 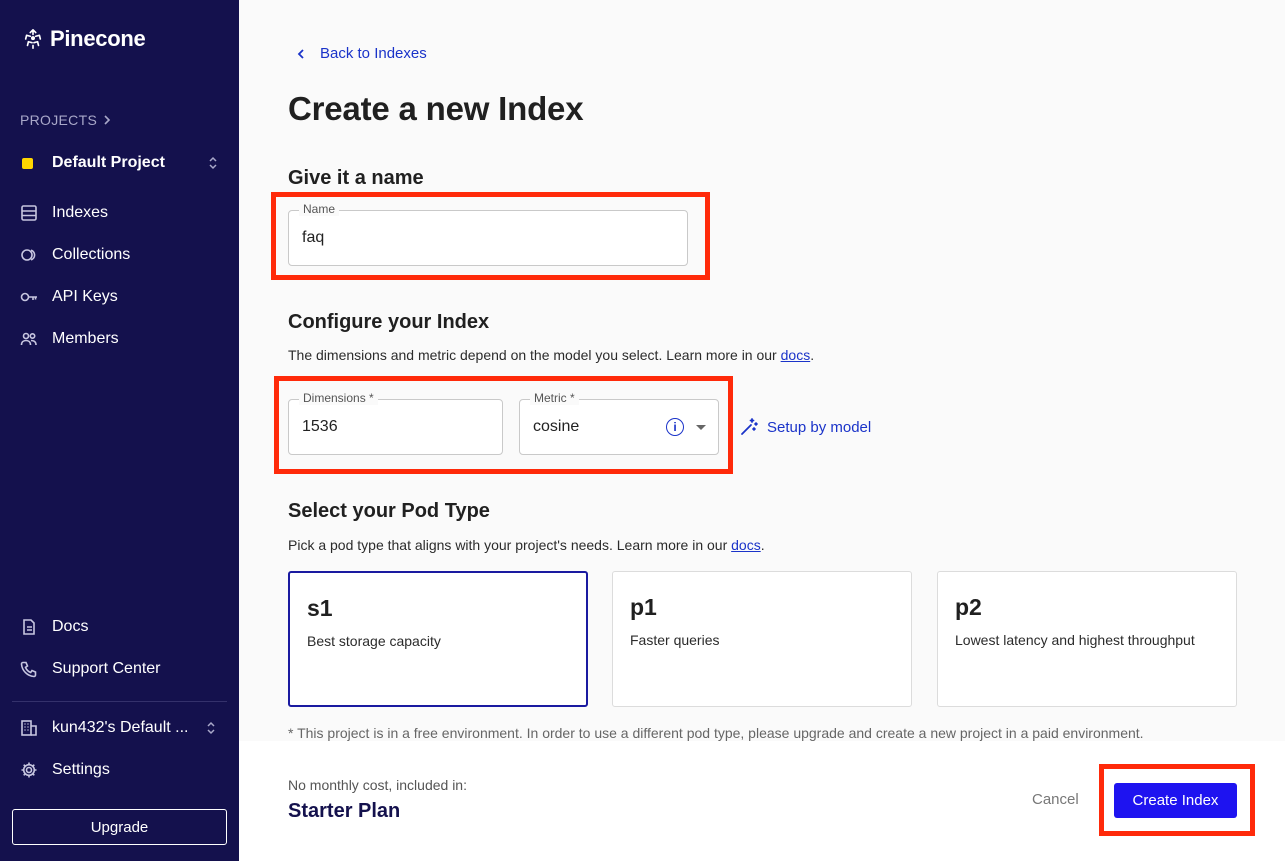 I want to click on brand-name: Pinecone, so click(x=98, y=38).